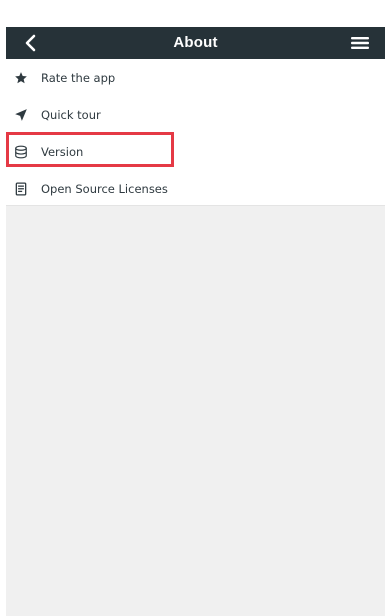  Describe the element at coordinates (78, 77) in the screenshot. I see `menu-item-label: Rate the app` at that location.